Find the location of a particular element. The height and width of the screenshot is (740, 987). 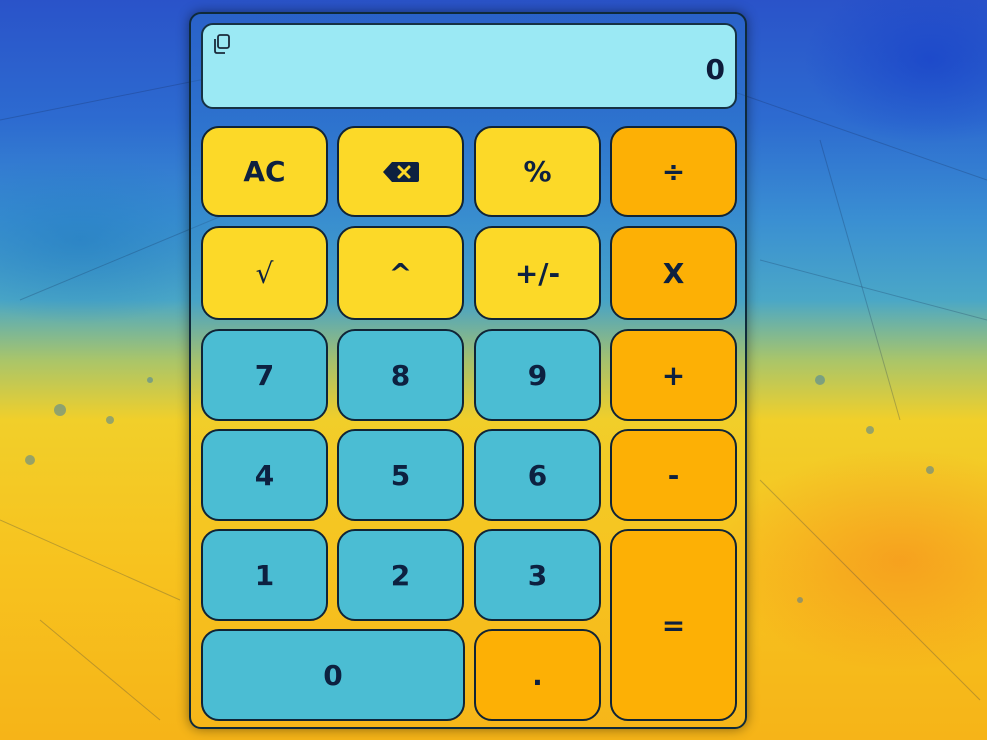

divide-label: ÷ is located at coordinates (673, 171).